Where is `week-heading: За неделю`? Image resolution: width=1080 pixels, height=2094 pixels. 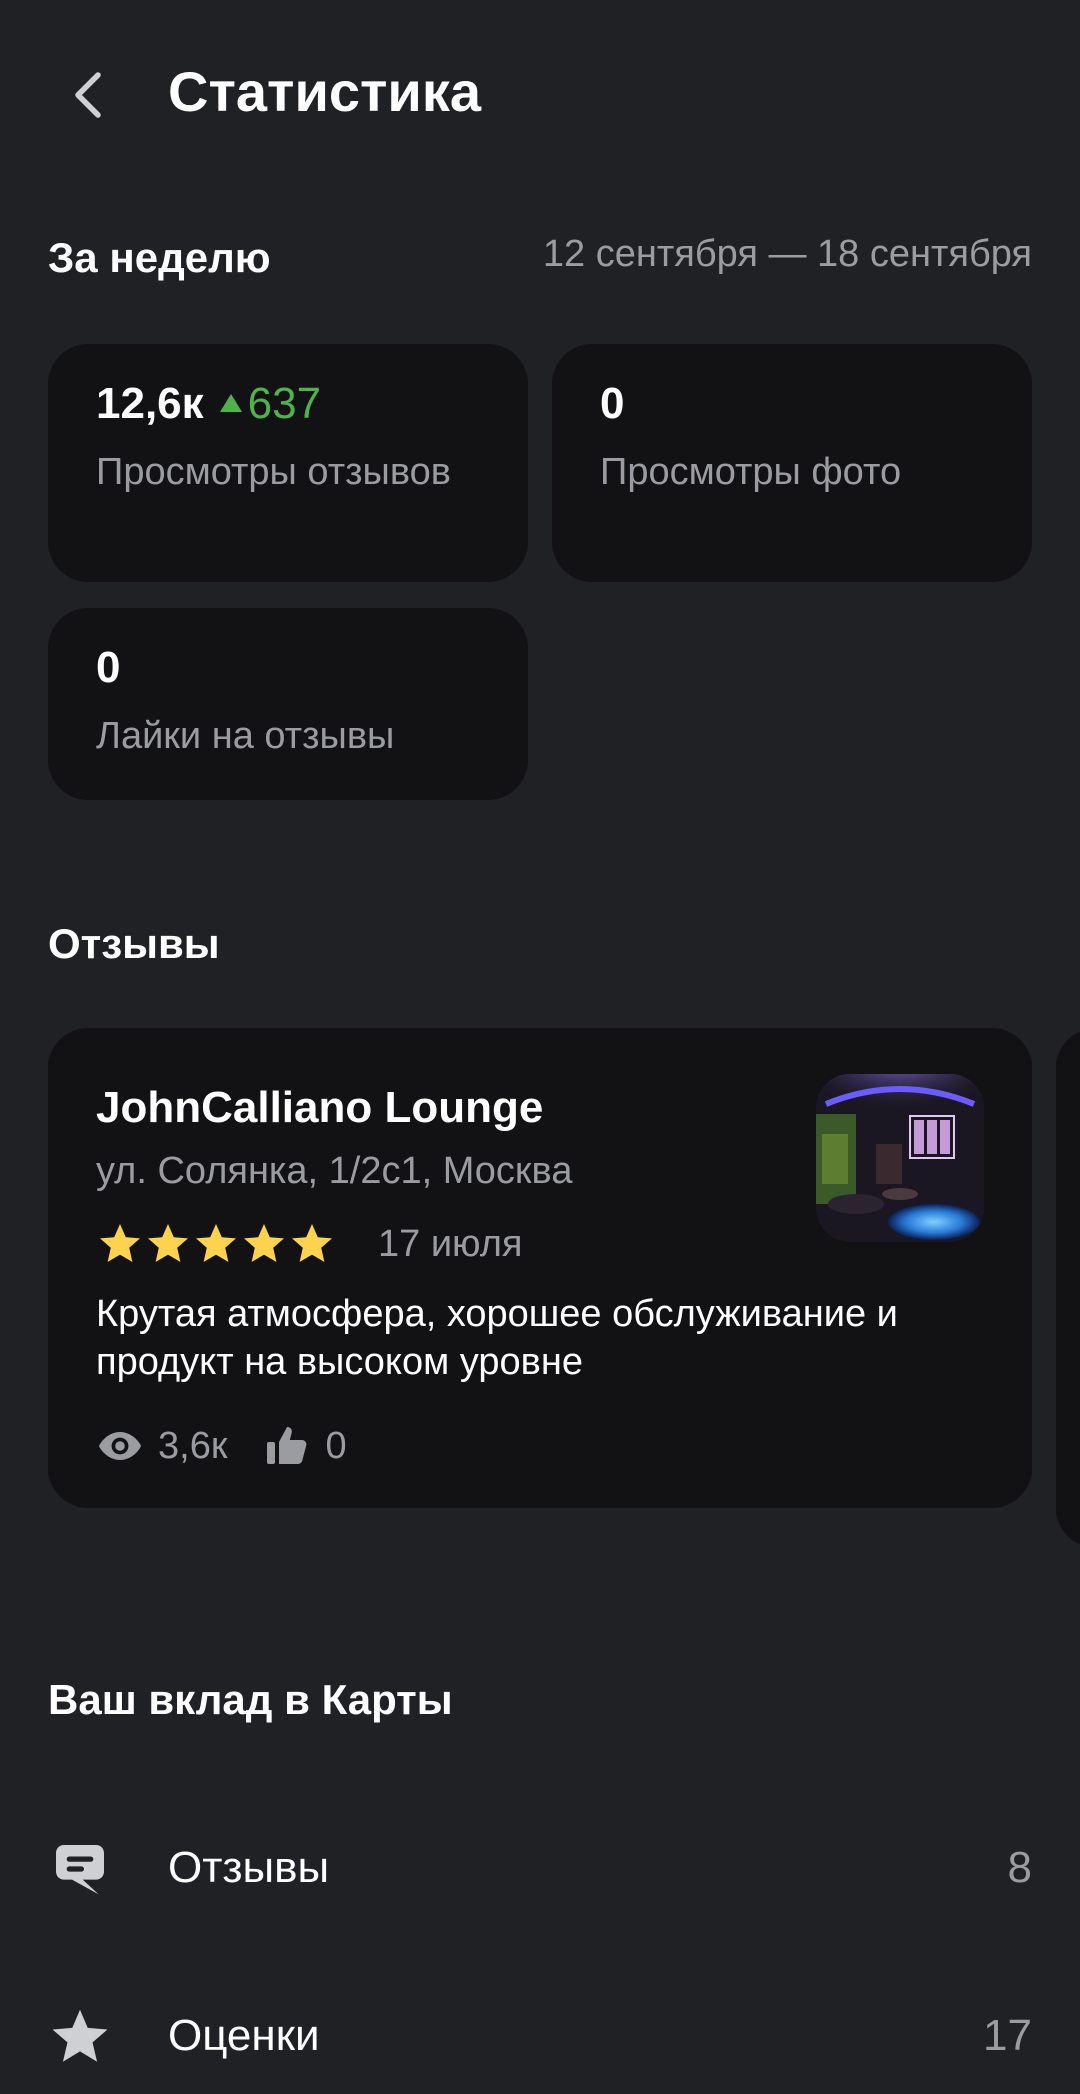 week-heading: За неделю is located at coordinates (159, 257).